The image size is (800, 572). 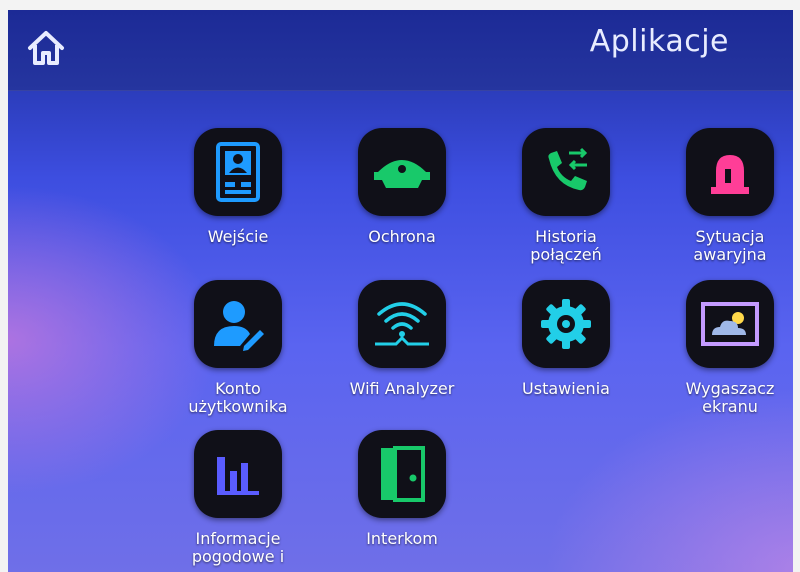 I want to click on app-interkom: Interkom, so click(x=402, y=489).